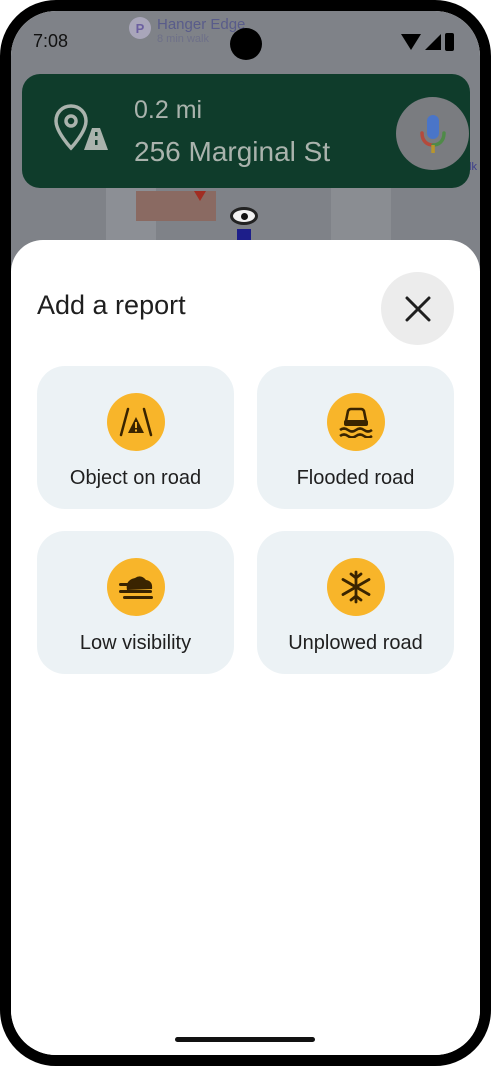  I want to click on microphone-icon, so click(432, 133).